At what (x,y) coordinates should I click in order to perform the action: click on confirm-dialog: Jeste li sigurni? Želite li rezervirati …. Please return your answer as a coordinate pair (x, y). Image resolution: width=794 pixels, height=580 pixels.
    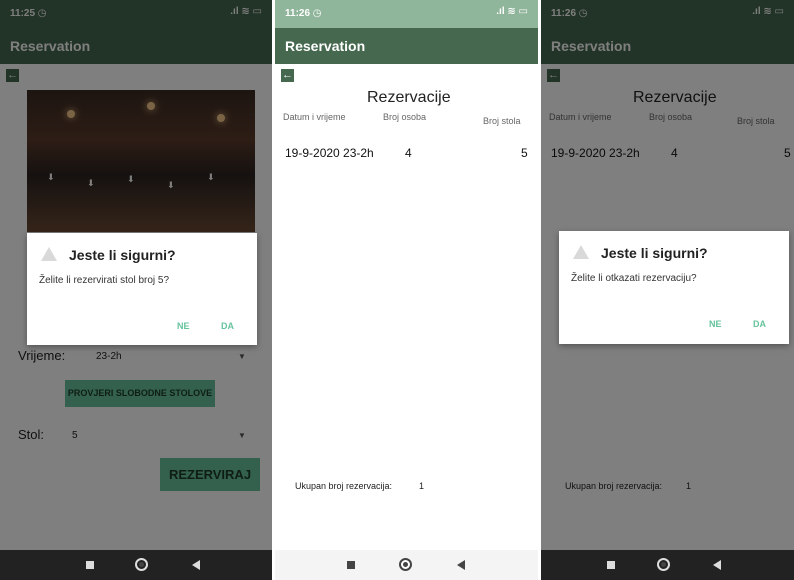
    Looking at the image, I should click on (142, 289).